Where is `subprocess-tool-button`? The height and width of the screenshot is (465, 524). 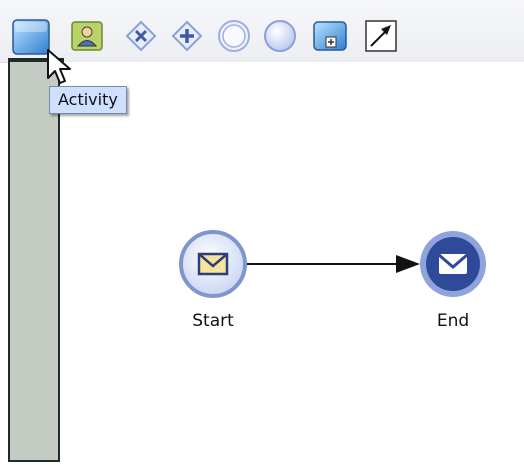
subprocess-tool-button is located at coordinates (329, 36).